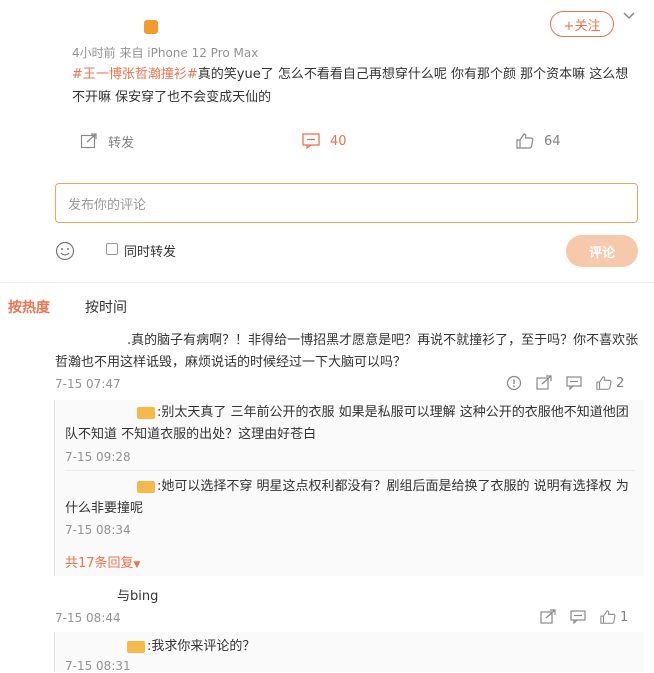  Describe the element at coordinates (324, 141) in the screenshot. I see `comment-action: 40` at that location.